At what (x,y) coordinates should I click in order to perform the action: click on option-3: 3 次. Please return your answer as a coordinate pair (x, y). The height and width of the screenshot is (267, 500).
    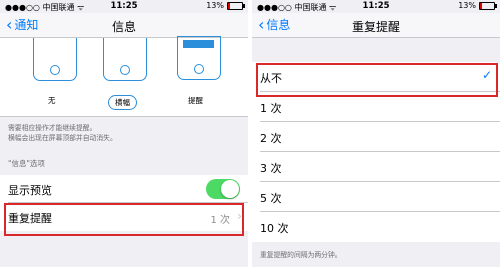
    Looking at the image, I should click on (376, 167).